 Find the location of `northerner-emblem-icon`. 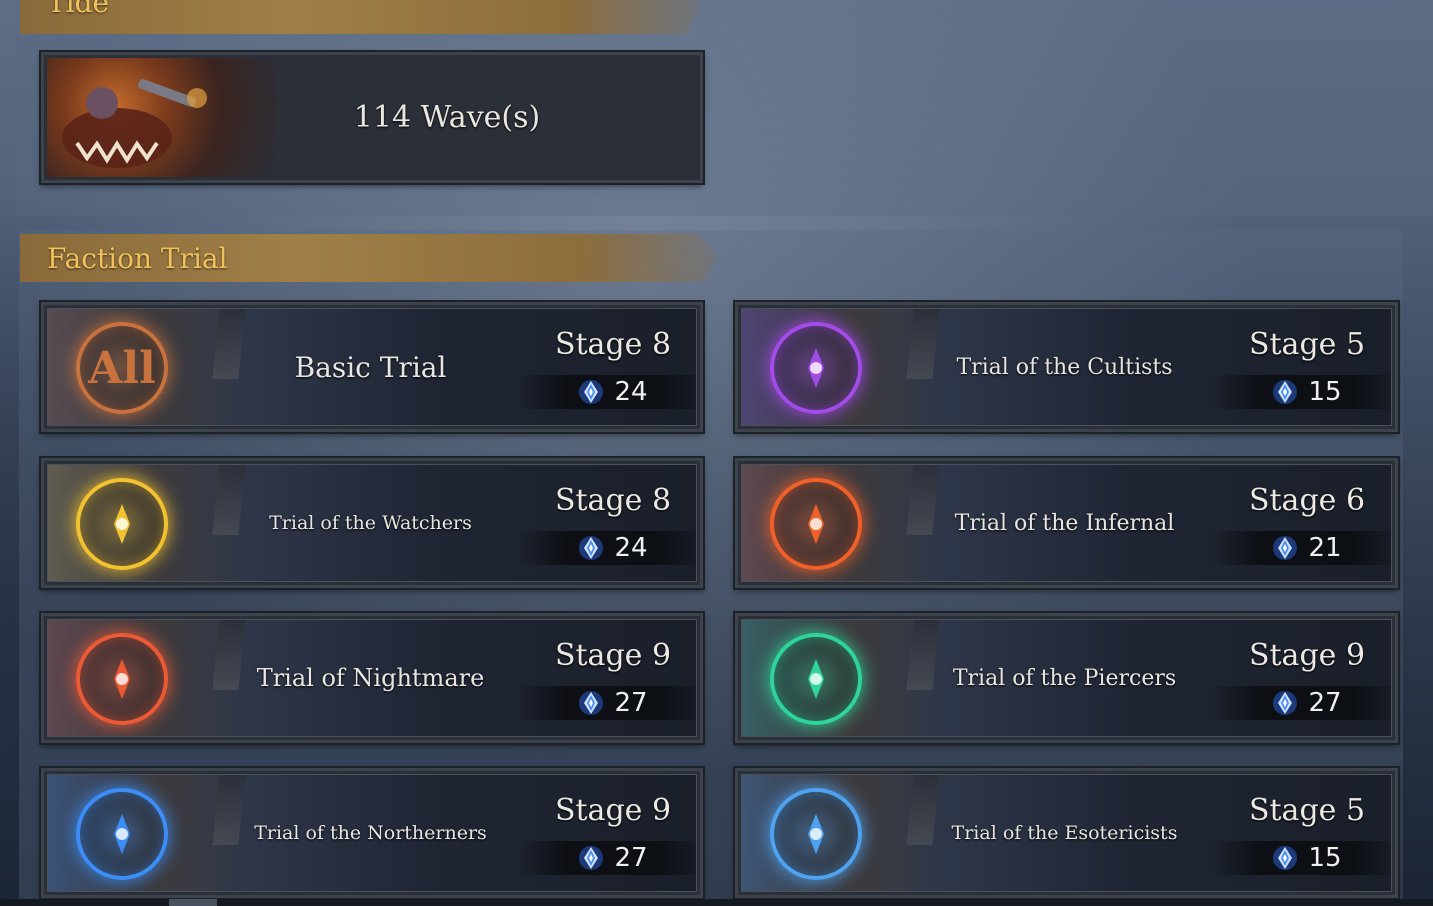

northerner-emblem-icon is located at coordinates (122, 834).